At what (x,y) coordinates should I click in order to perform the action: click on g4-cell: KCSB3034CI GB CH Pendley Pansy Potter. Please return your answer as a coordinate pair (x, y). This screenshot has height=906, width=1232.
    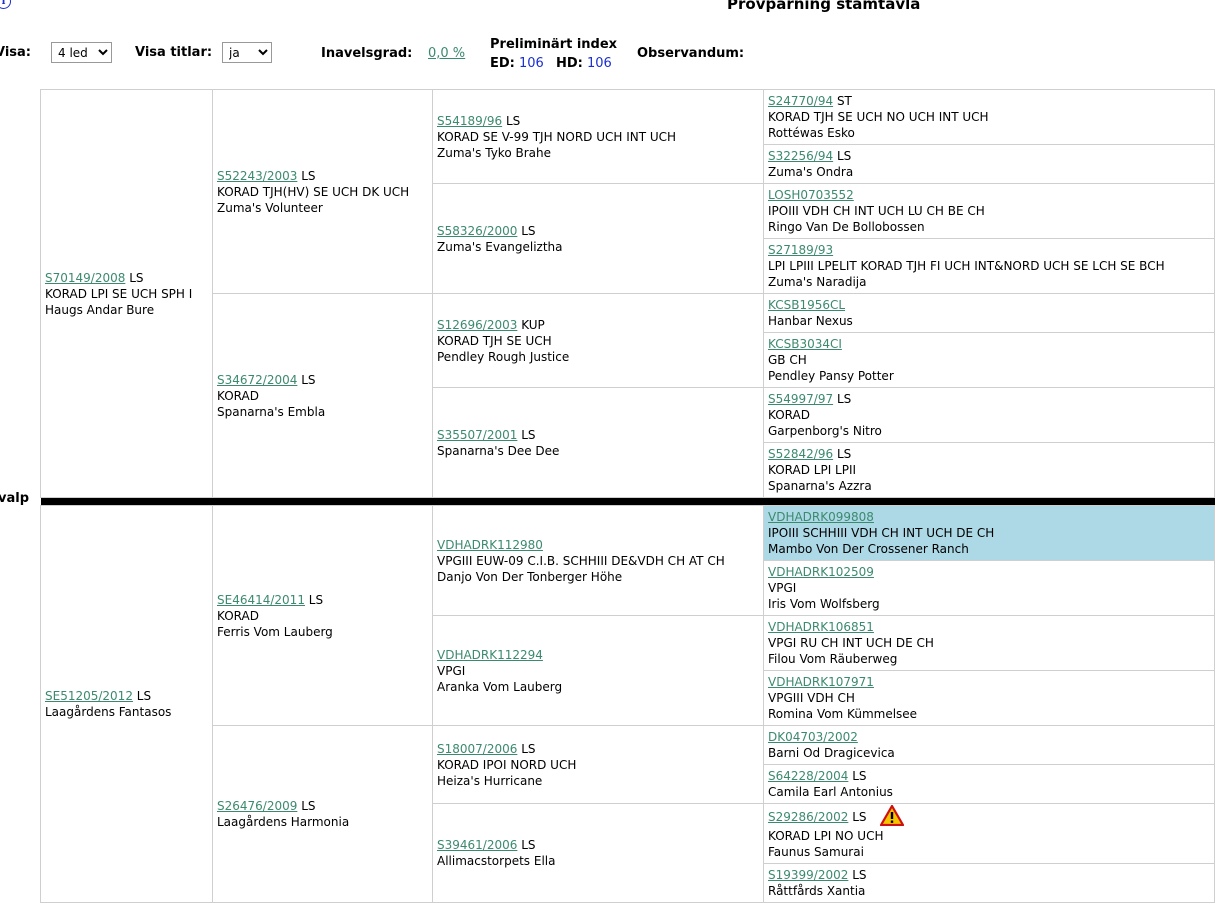
    Looking at the image, I should click on (989, 360).